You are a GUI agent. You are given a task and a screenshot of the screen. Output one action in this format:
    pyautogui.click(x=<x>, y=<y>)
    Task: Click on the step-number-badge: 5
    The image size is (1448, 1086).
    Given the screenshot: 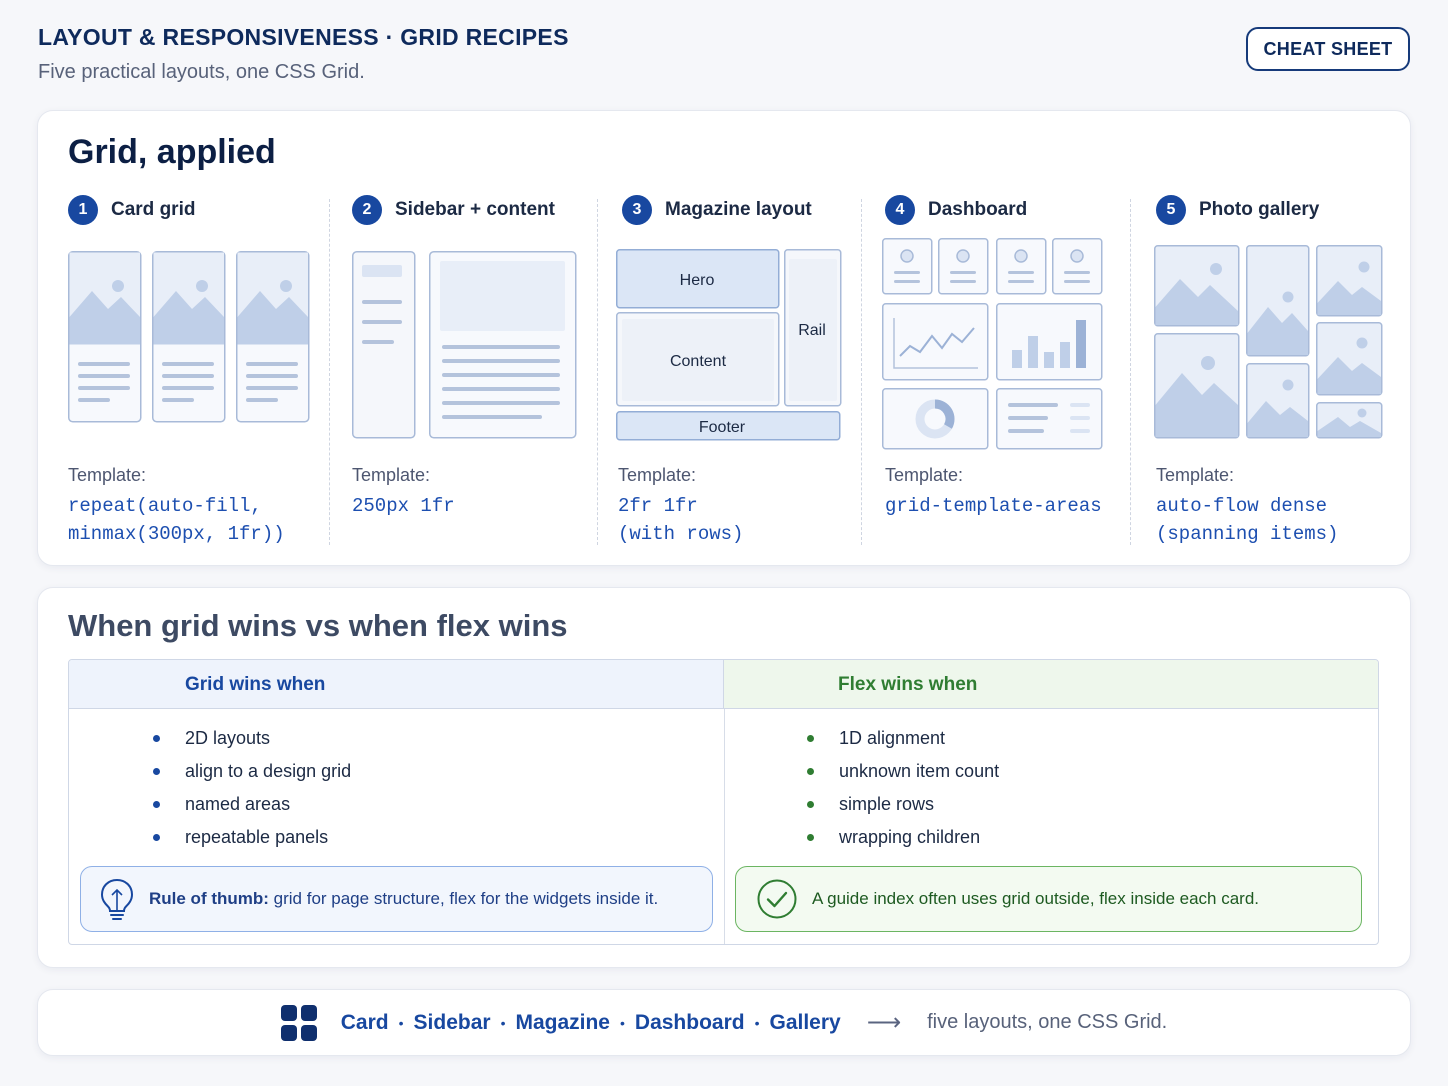 What is the action you would take?
    pyautogui.click(x=1171, y=210)
    